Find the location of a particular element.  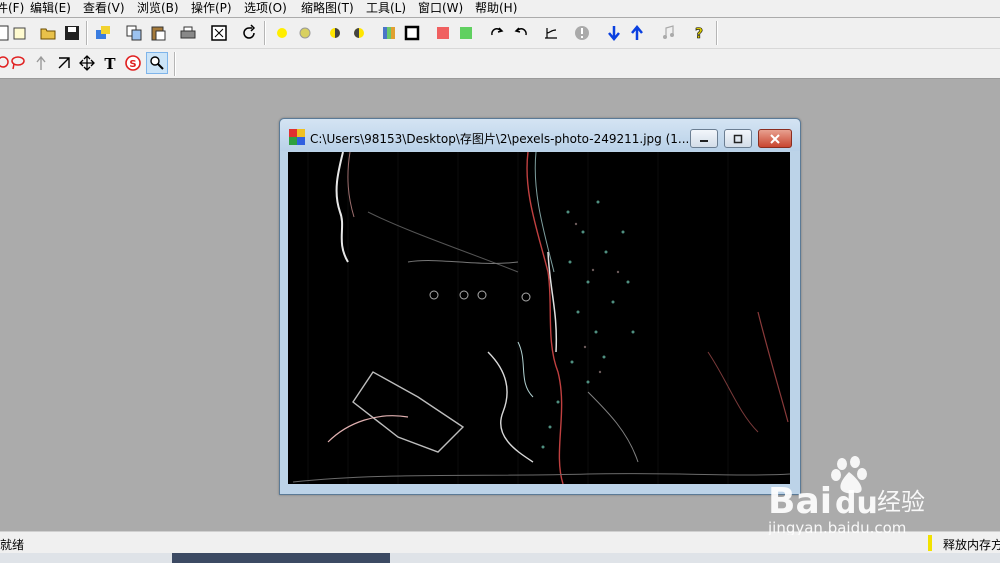

baidu-watermark: Bai du 经验 jingyan.baidu.com is located at coordinates (865, 496).